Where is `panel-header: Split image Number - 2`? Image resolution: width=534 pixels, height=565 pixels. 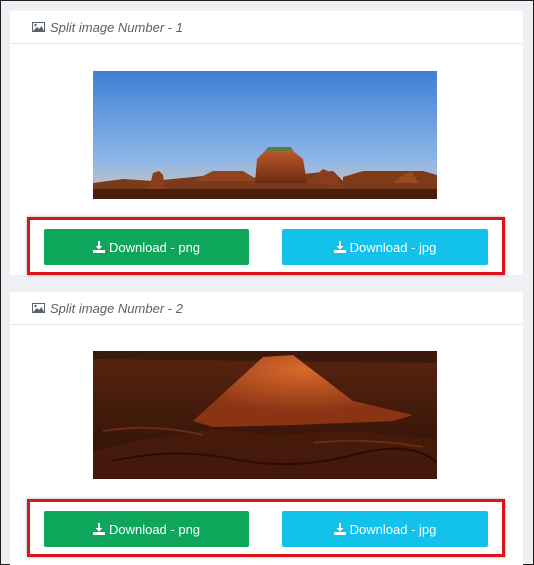 panel-header: Split image Number - 2 is located at coordinates (266, 308).